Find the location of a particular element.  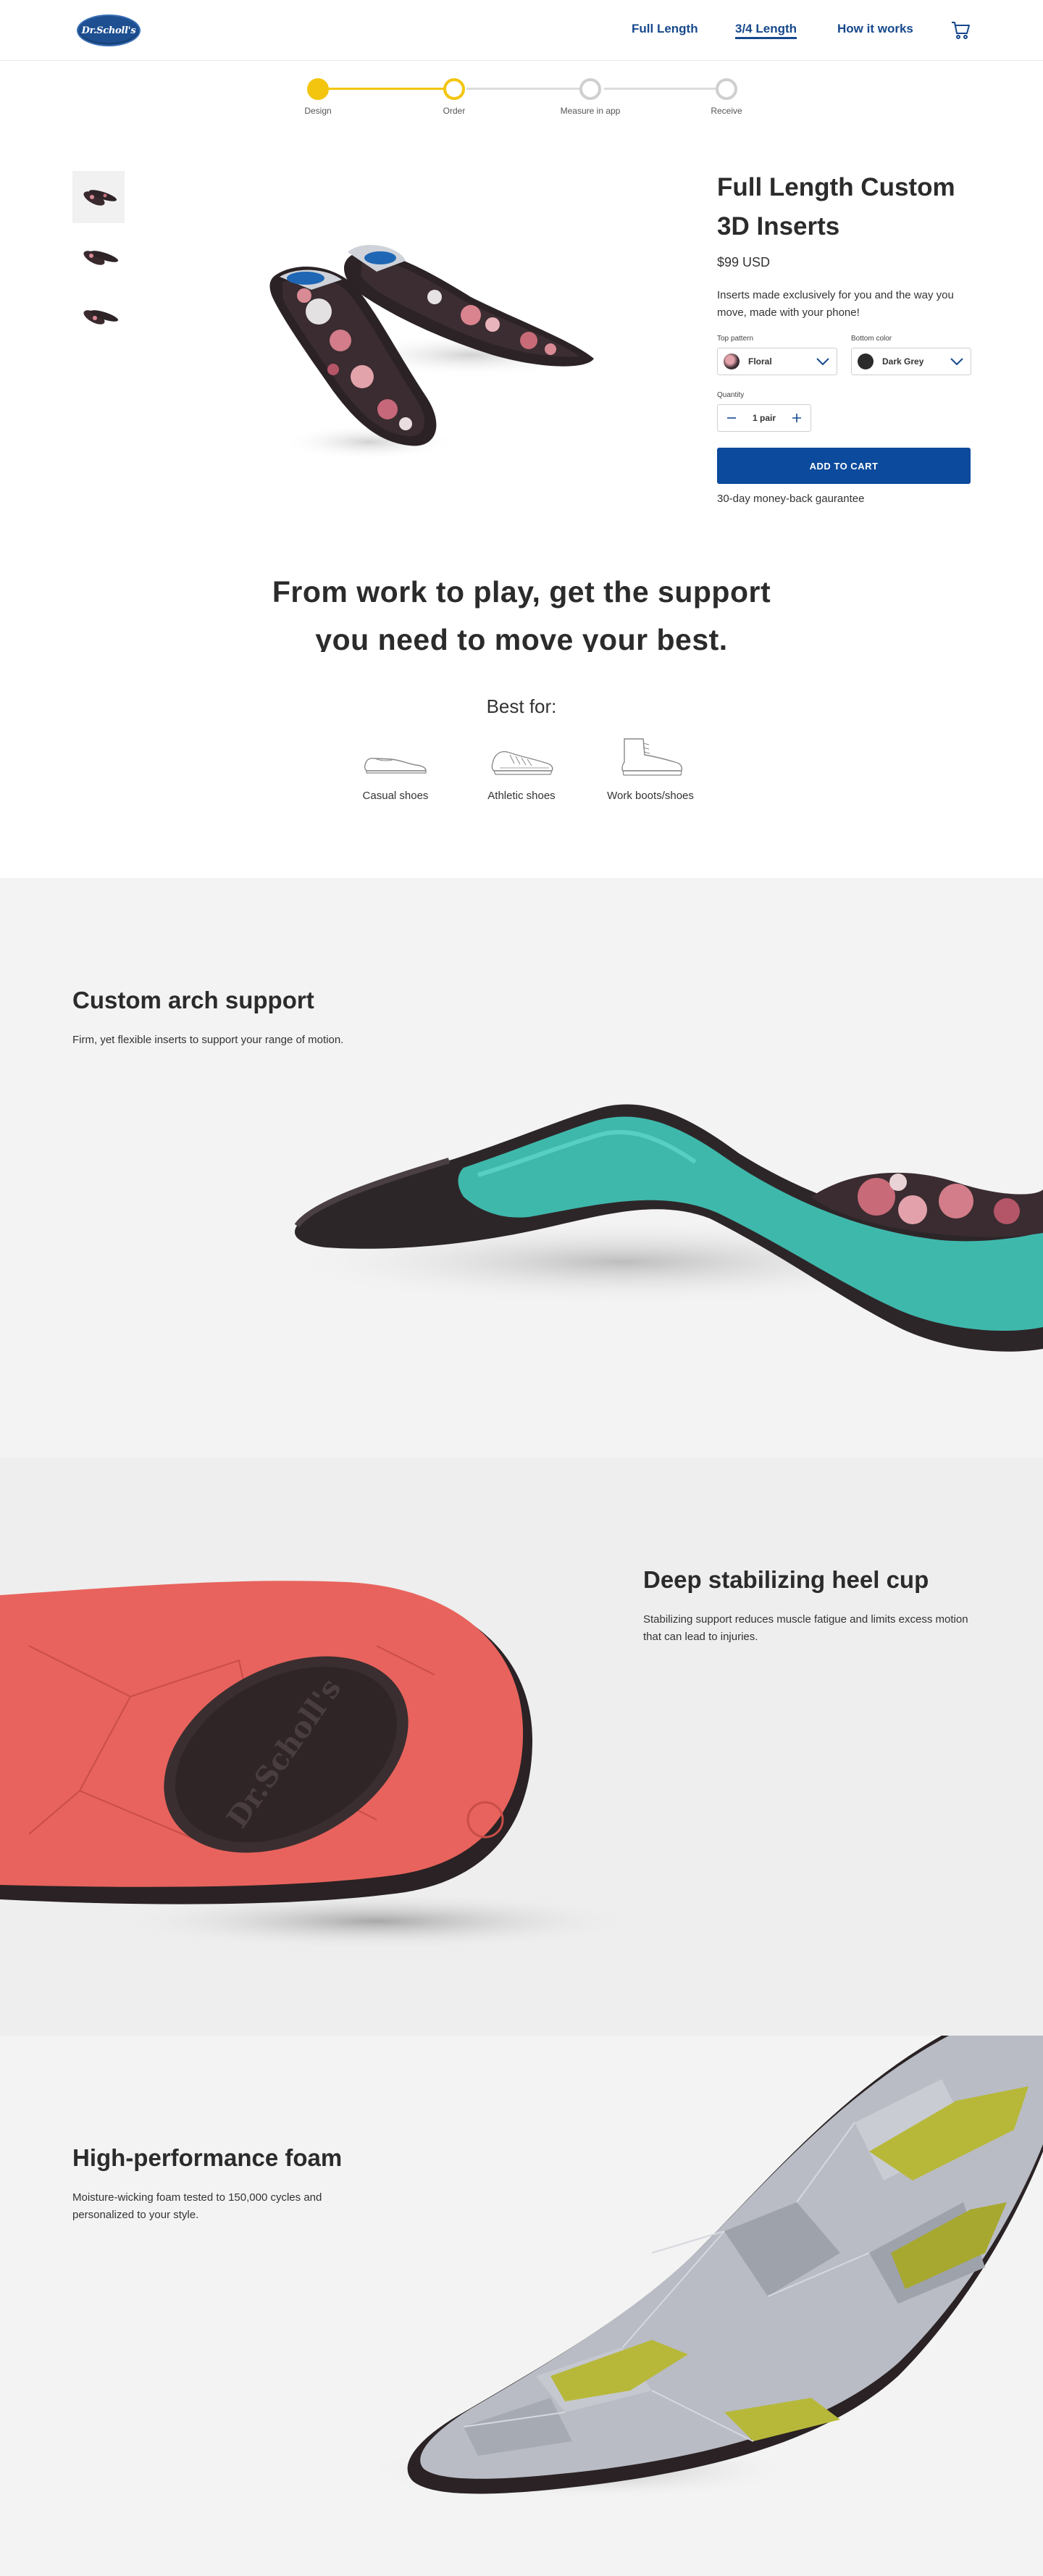

dark-grey-swatch is located at coordinates (866, 361).